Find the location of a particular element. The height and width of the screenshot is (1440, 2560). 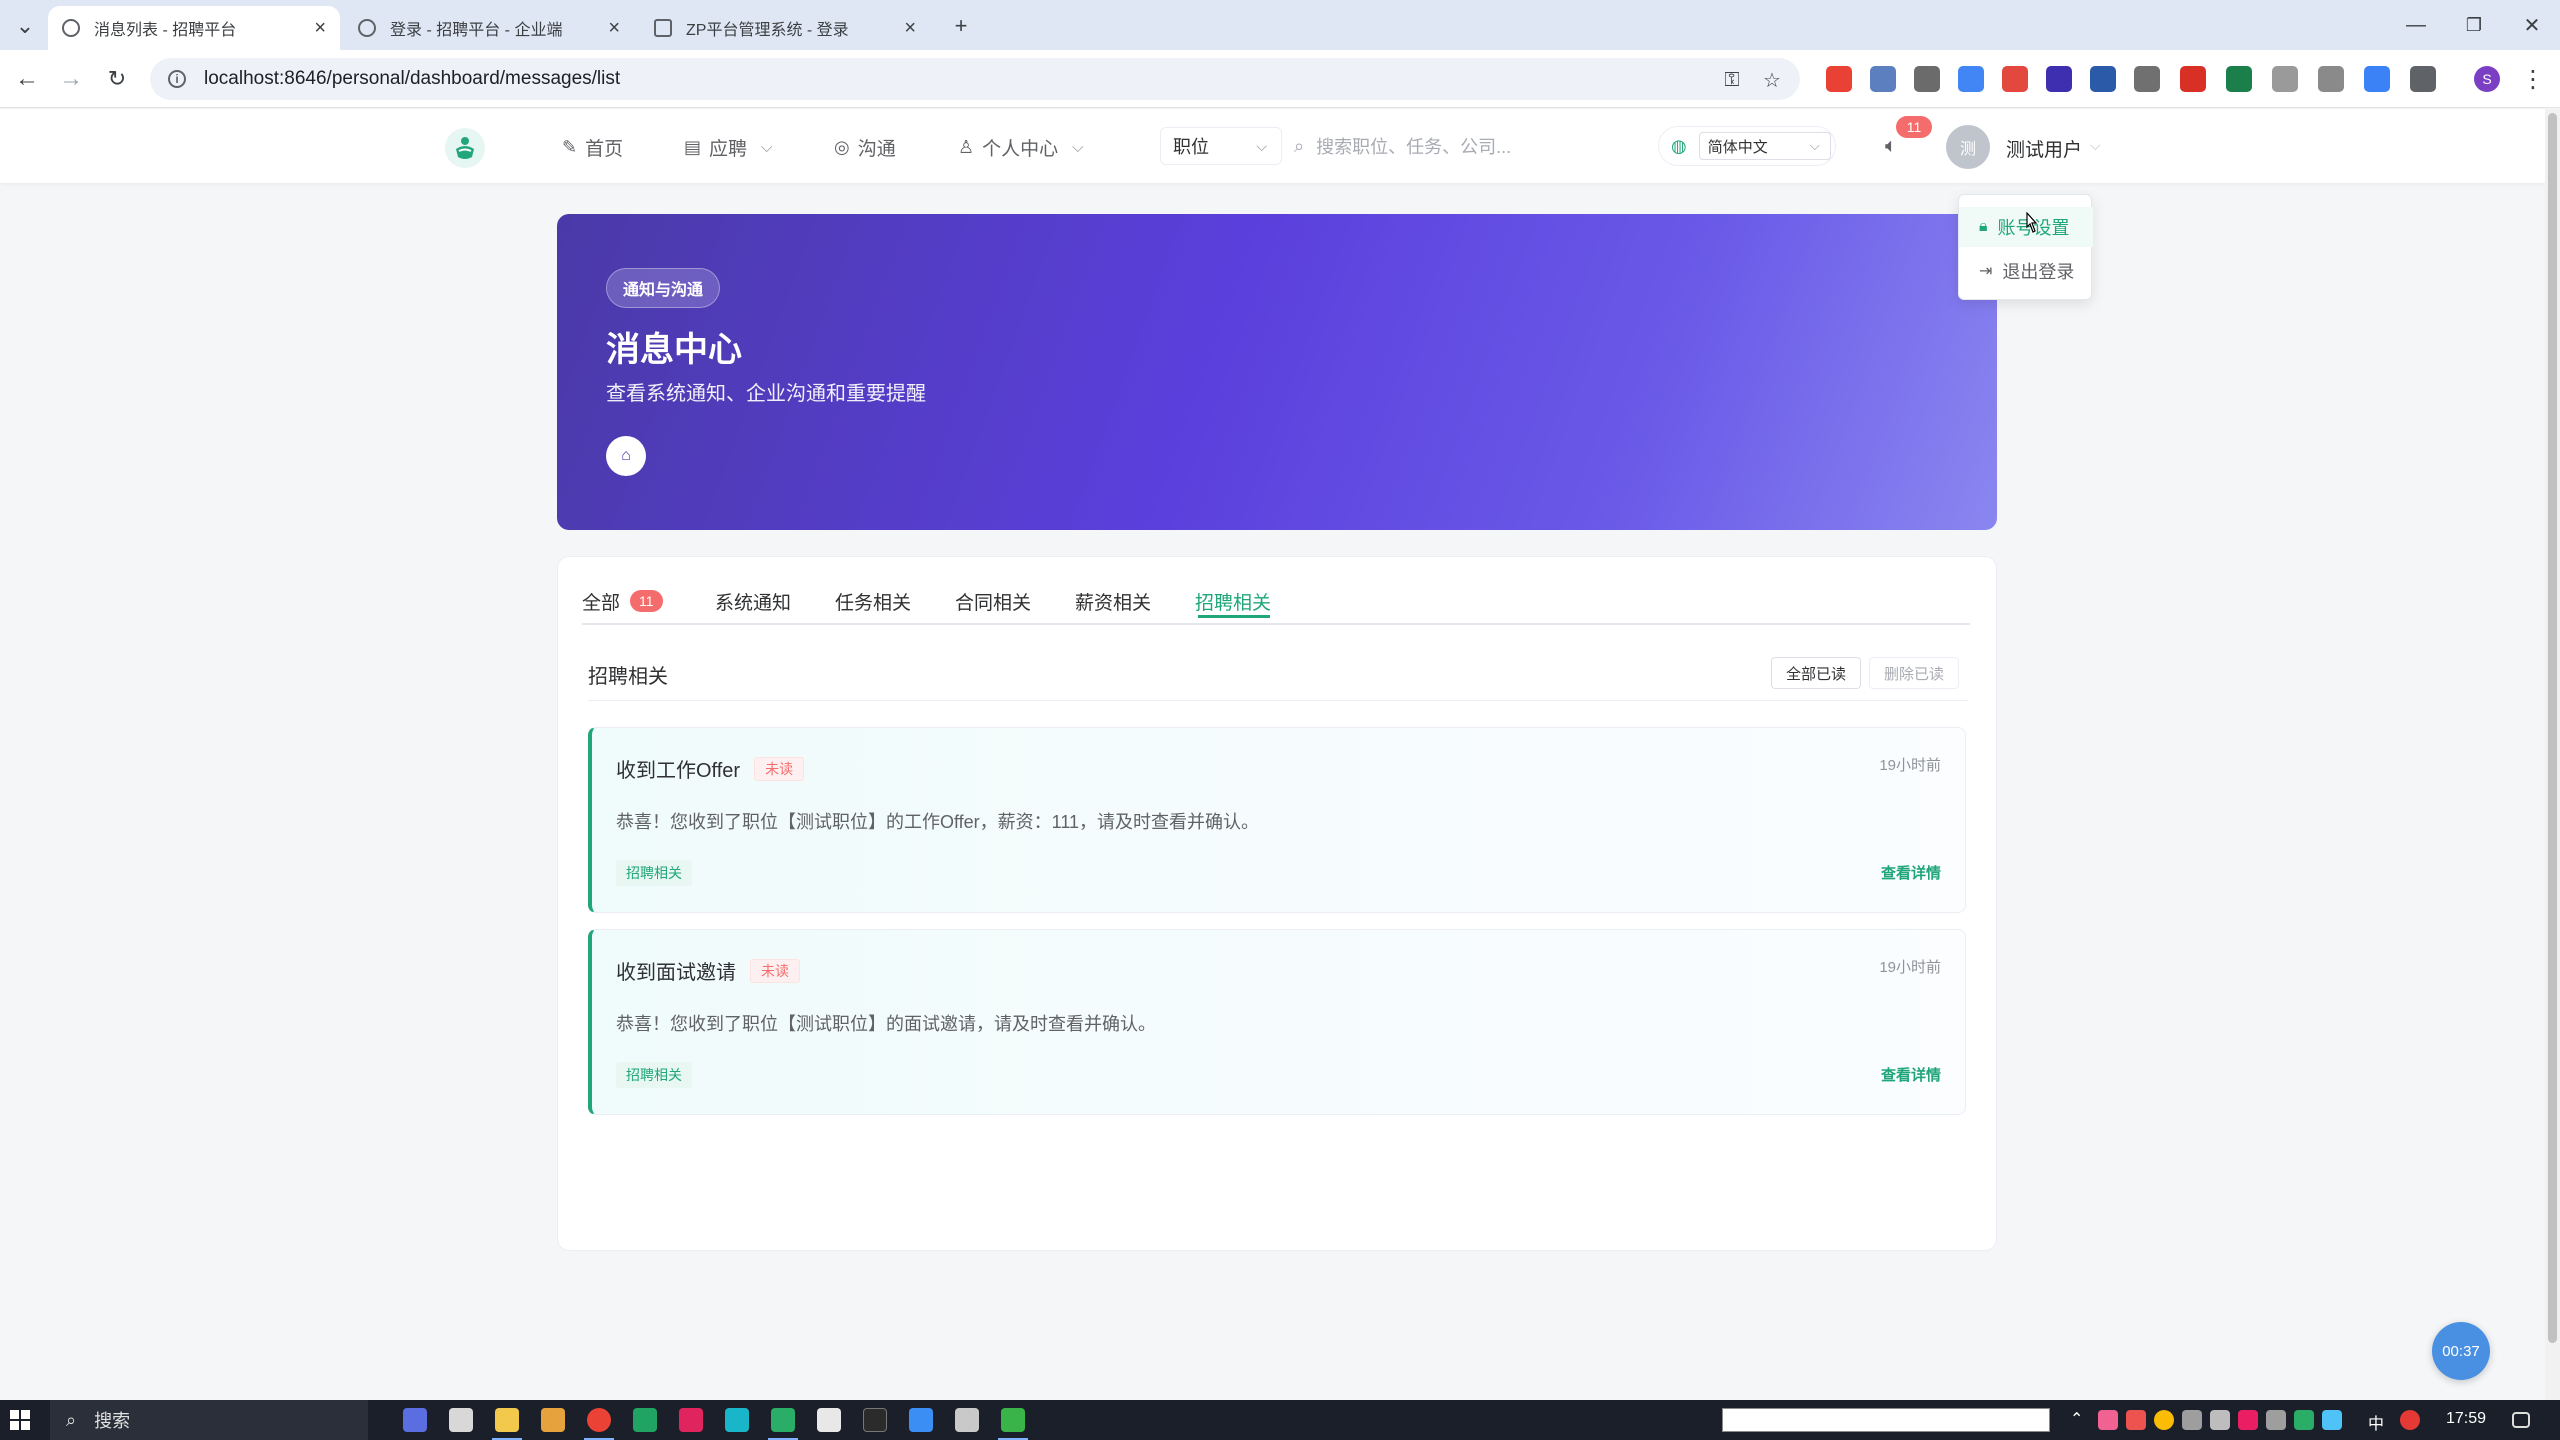

taskbar-app-11-icon is located at coordinates (875, 1420).